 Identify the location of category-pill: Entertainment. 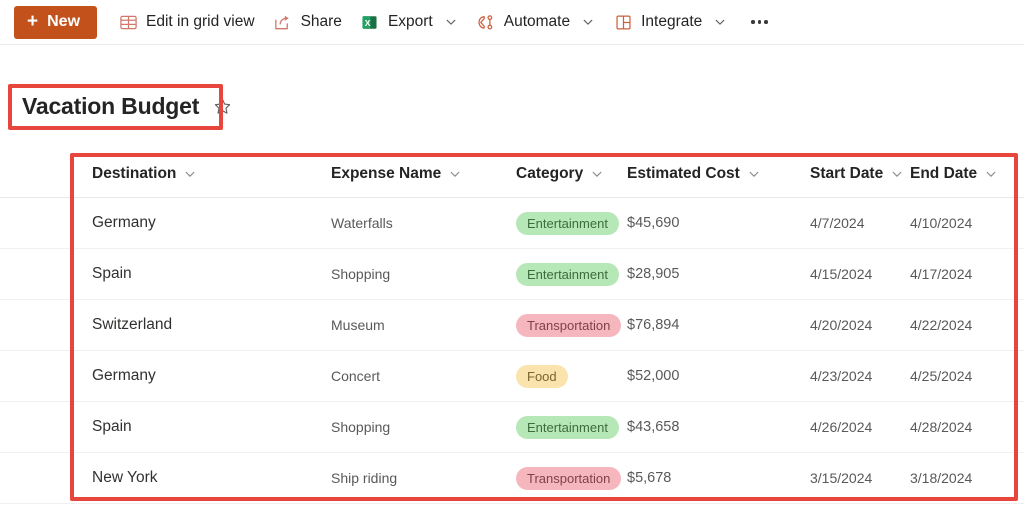
(567, 274).